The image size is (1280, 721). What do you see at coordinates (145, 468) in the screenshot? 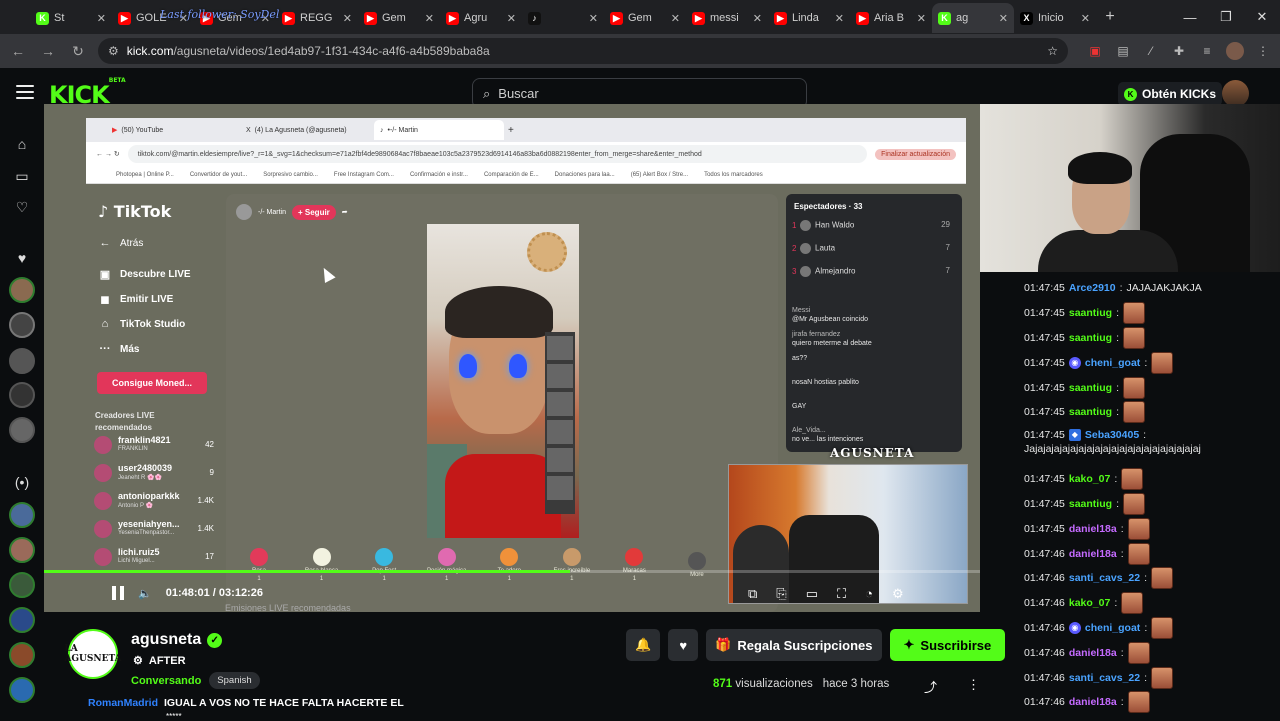
I see `creator-name: user2480039` at bounding box center [145, 468].